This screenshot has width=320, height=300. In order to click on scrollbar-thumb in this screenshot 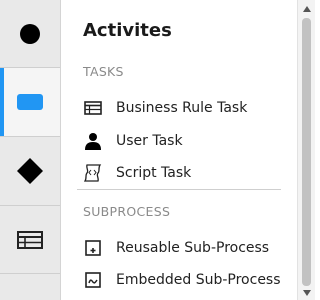, I will do `click(306, 152)`.